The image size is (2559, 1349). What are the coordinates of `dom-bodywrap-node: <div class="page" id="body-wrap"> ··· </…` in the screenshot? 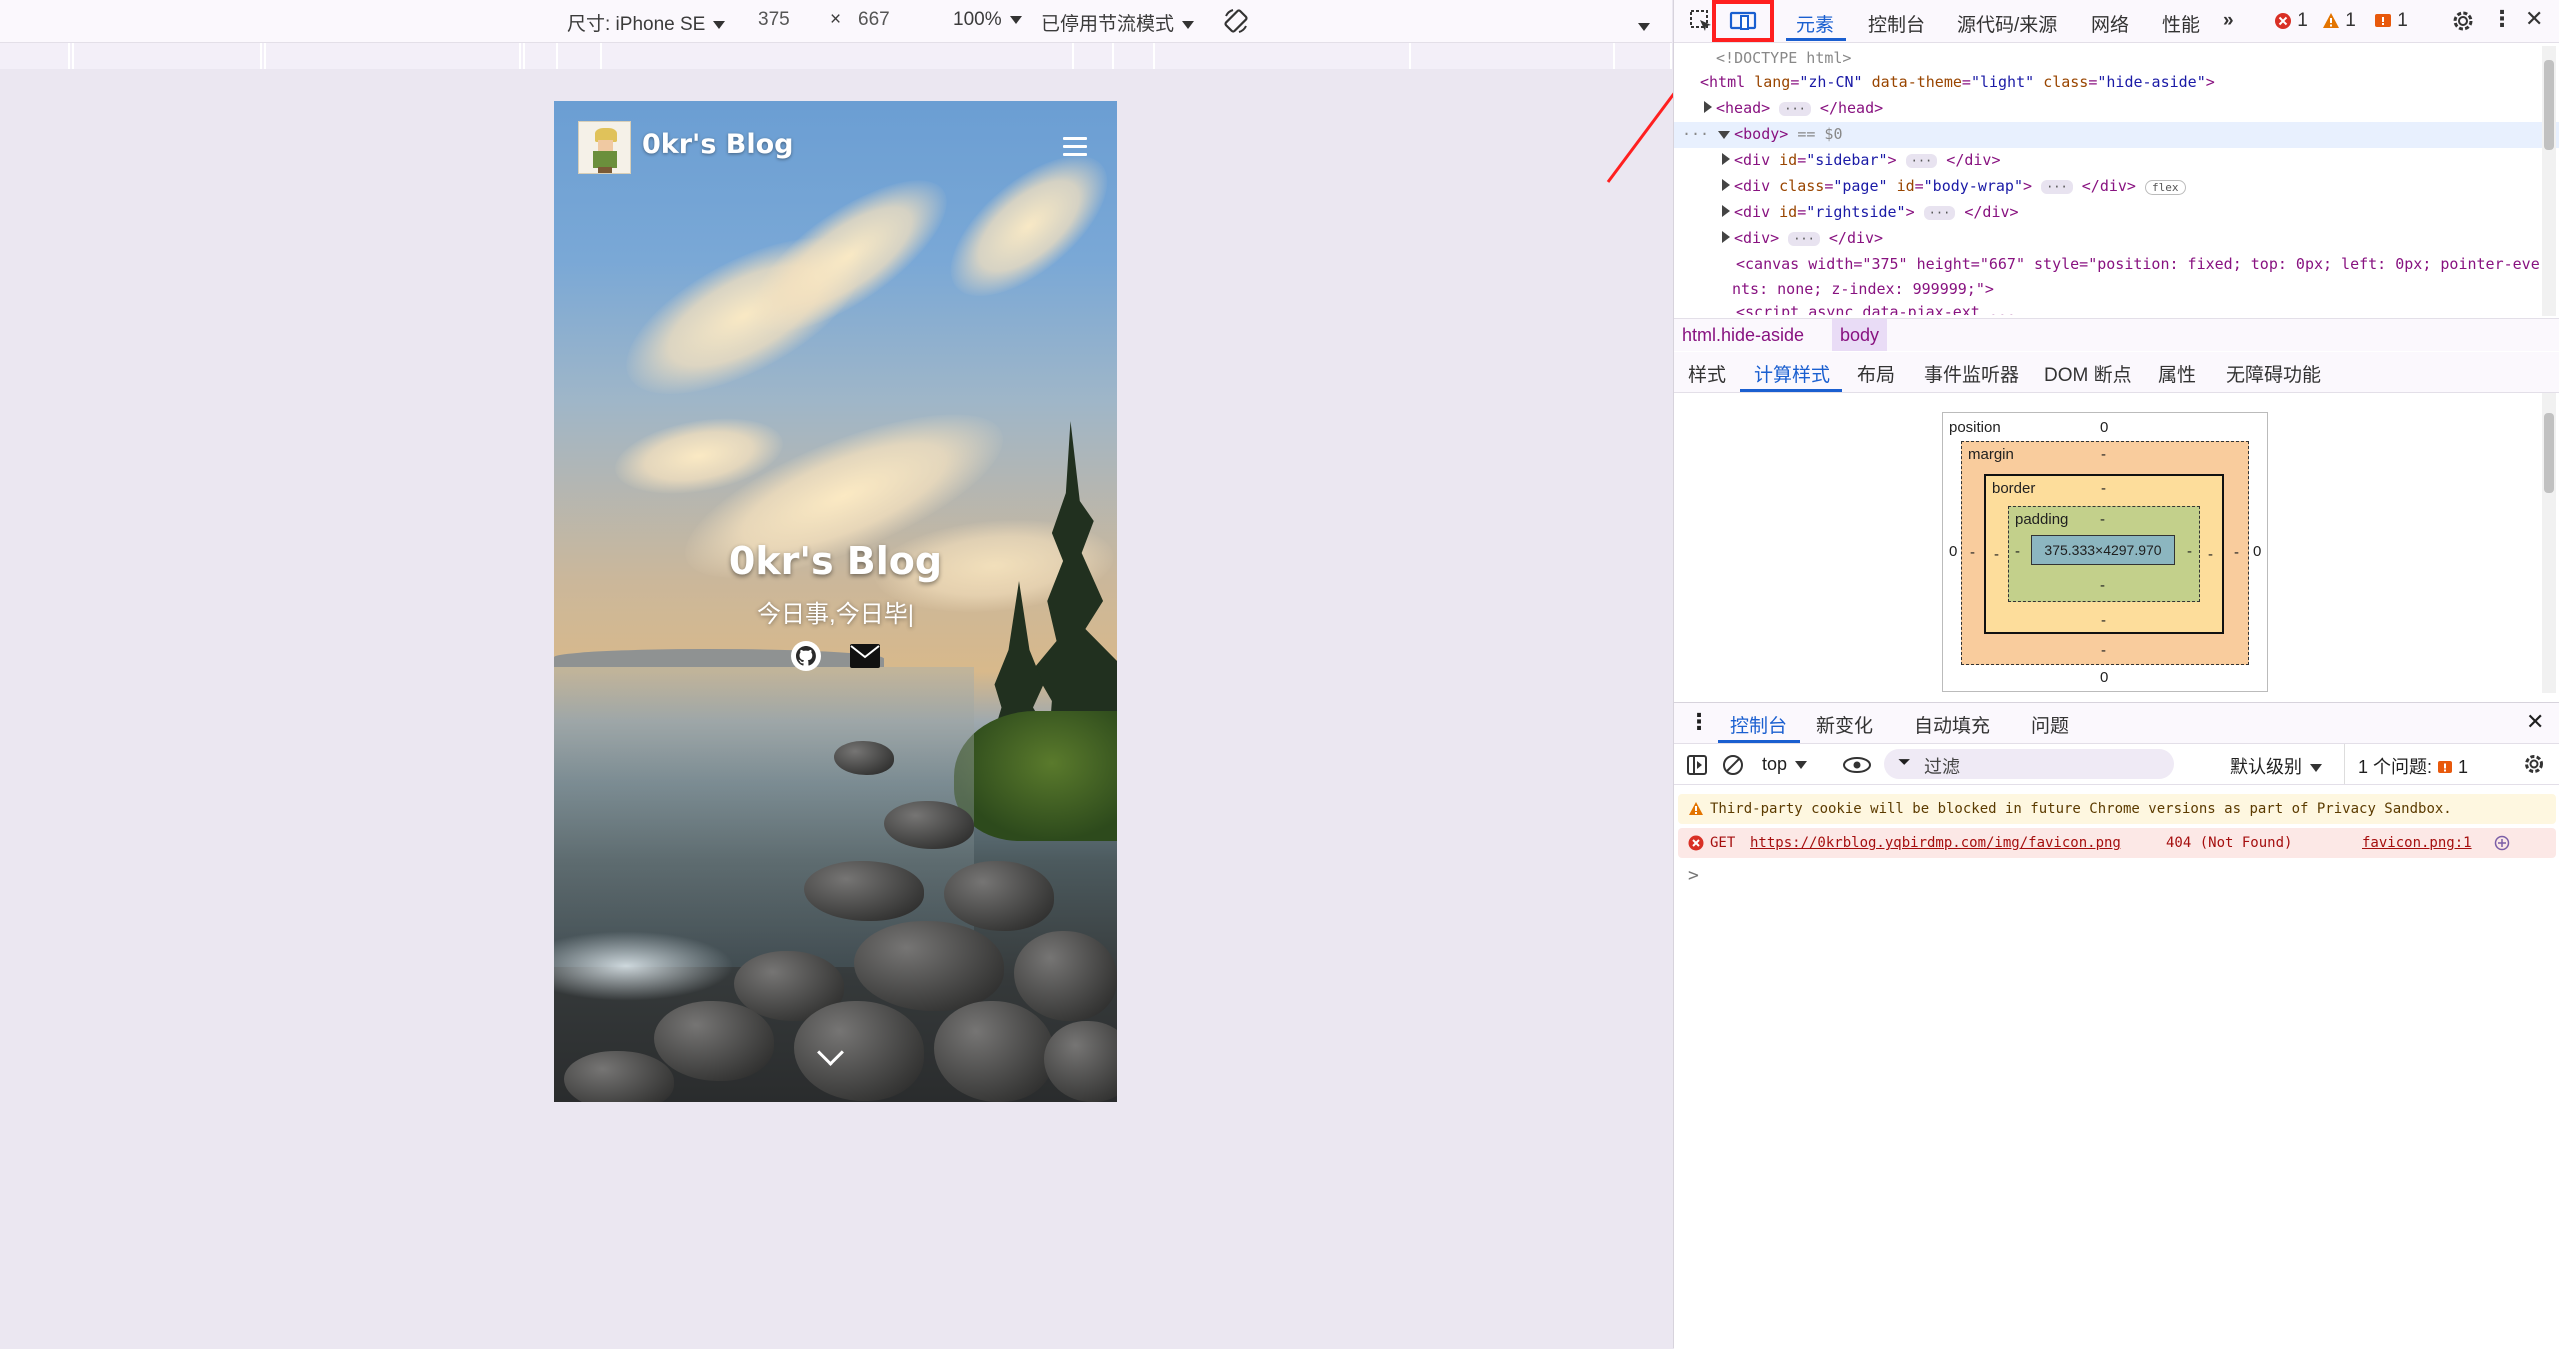 It's located at (2140, 186).